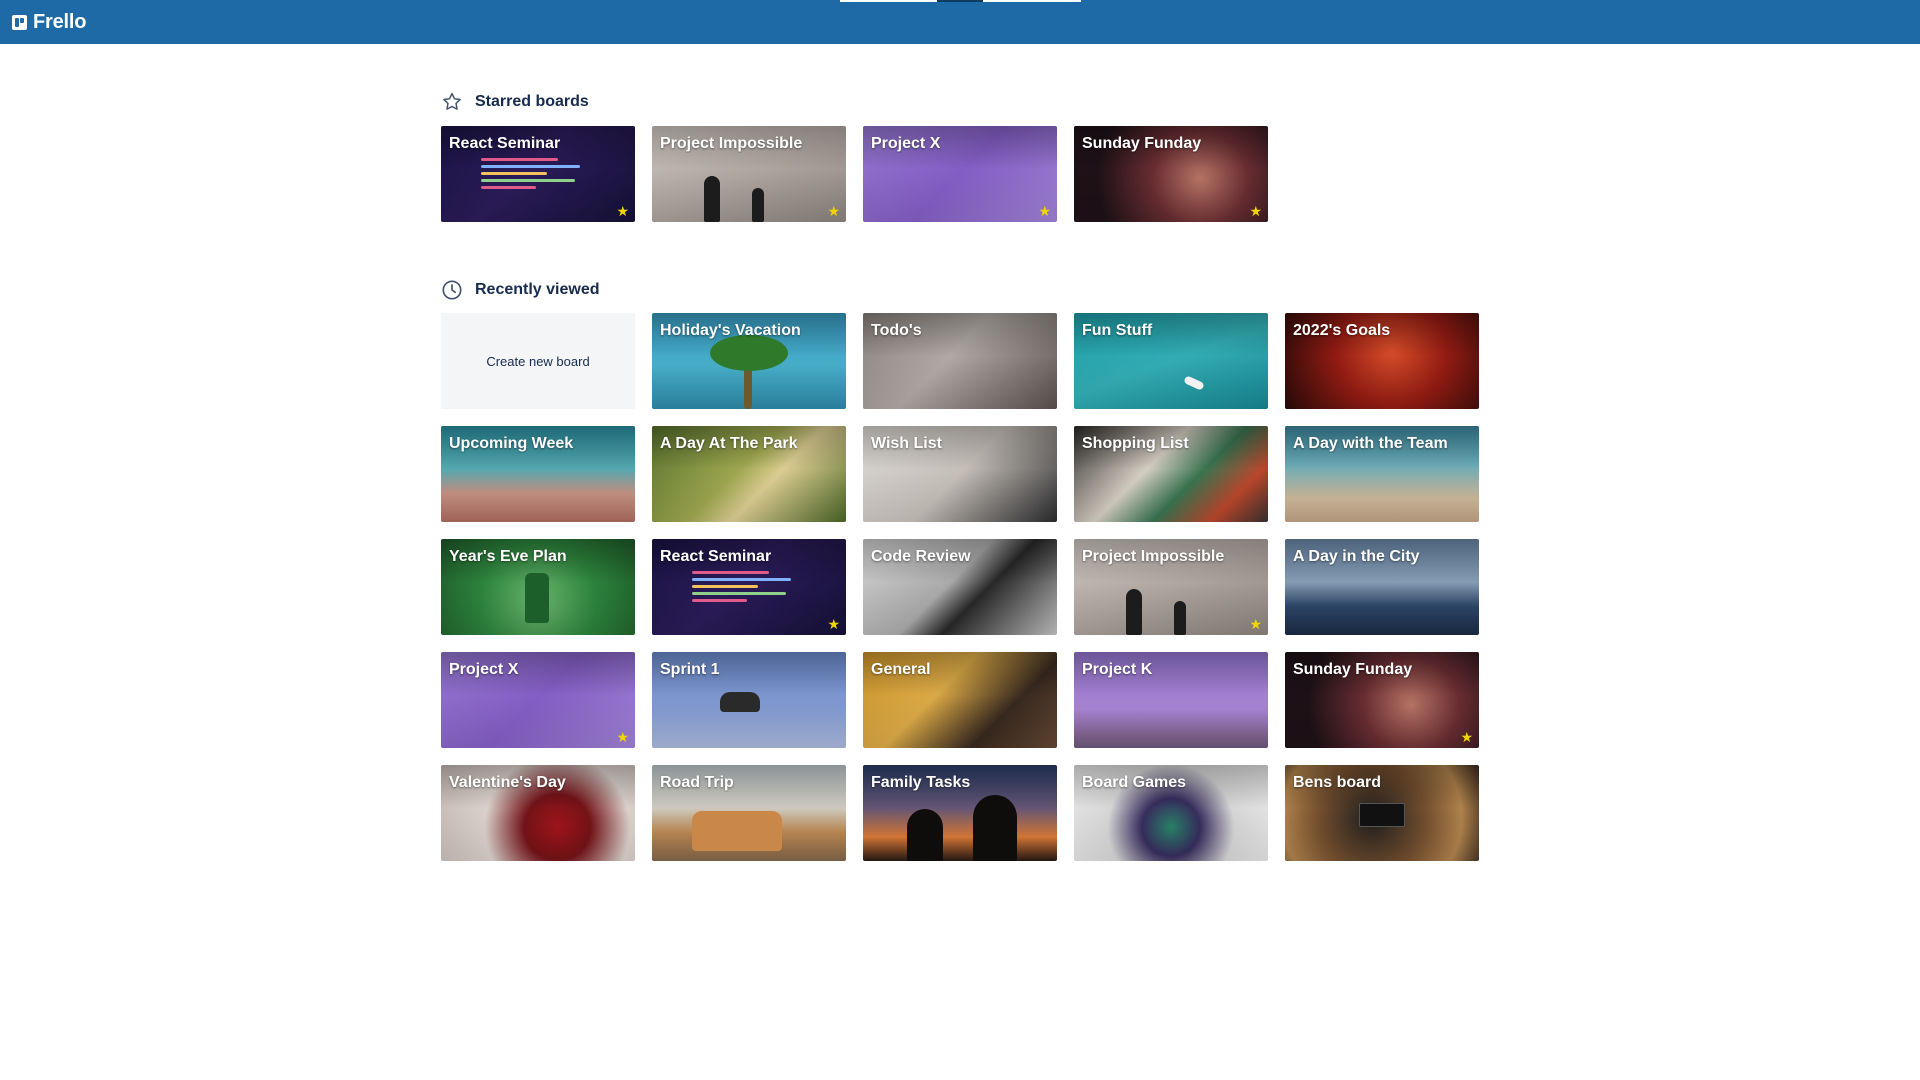  What do you see at coordinates (960, 1) in the screenshot?
I see `nav-indicator-active` at bounding box center [960, 1].